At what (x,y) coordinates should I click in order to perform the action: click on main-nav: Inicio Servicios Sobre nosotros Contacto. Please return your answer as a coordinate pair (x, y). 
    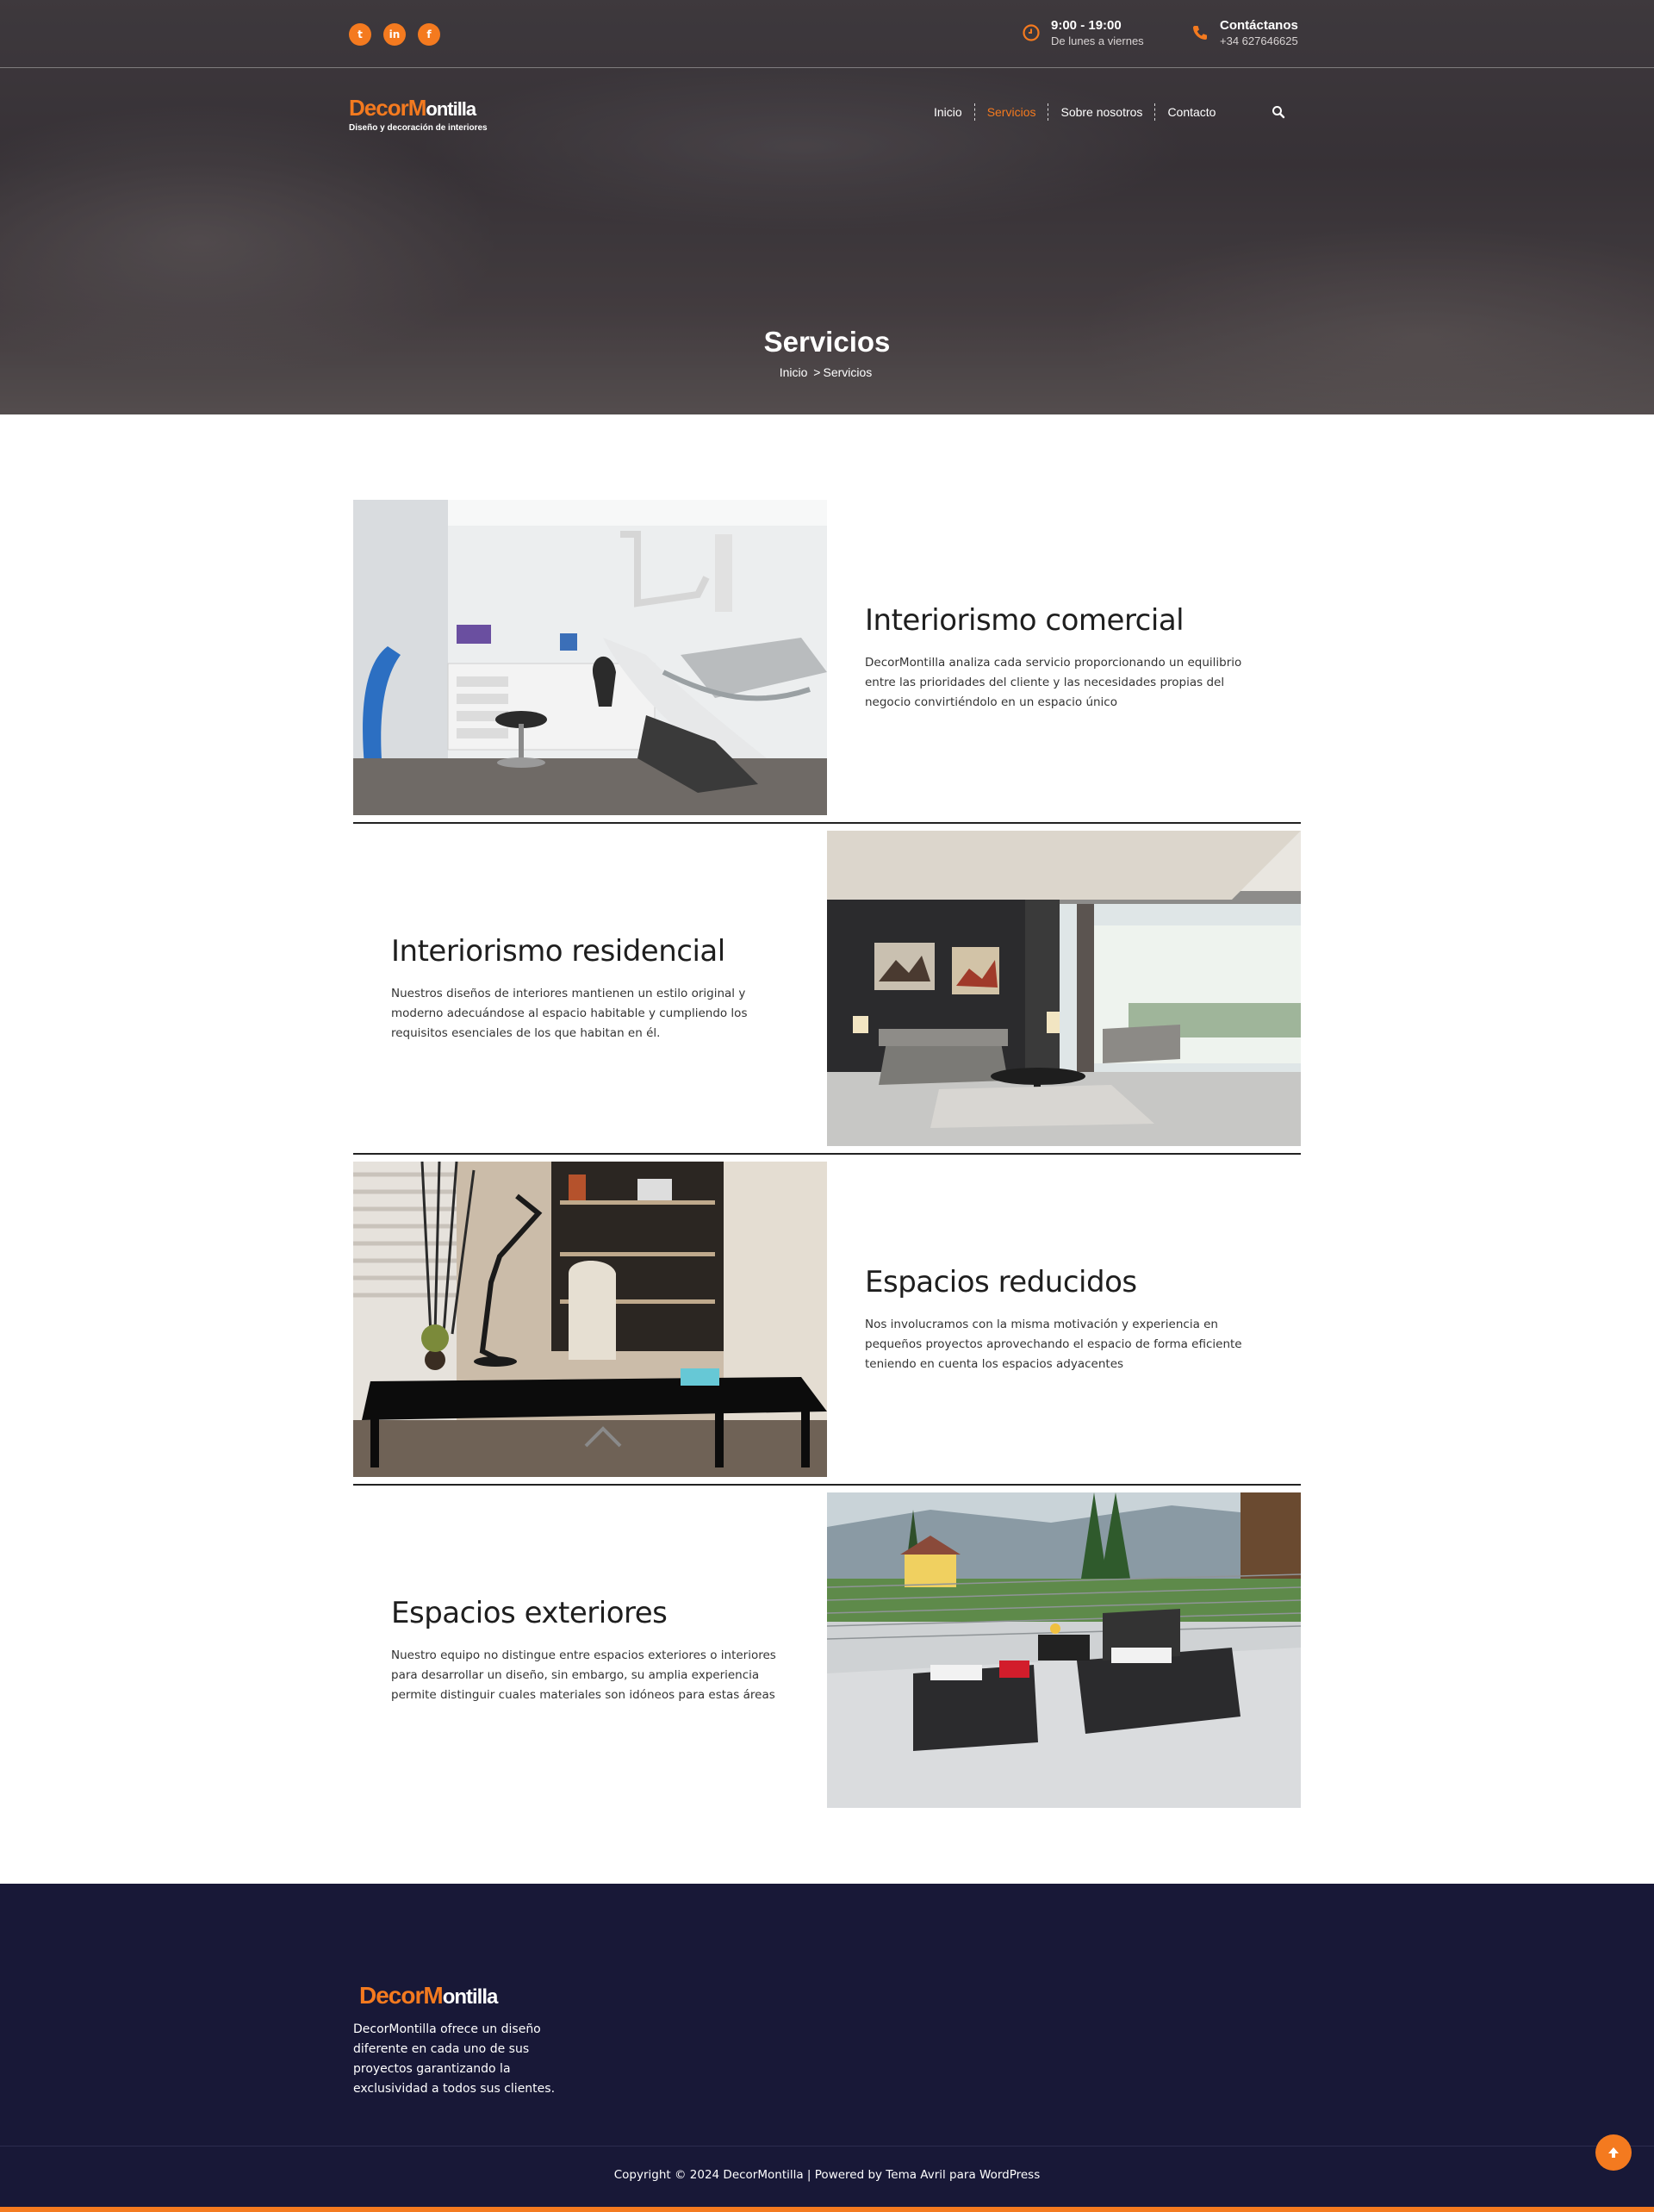
    Looking at the image, I should click on (1103, 112).